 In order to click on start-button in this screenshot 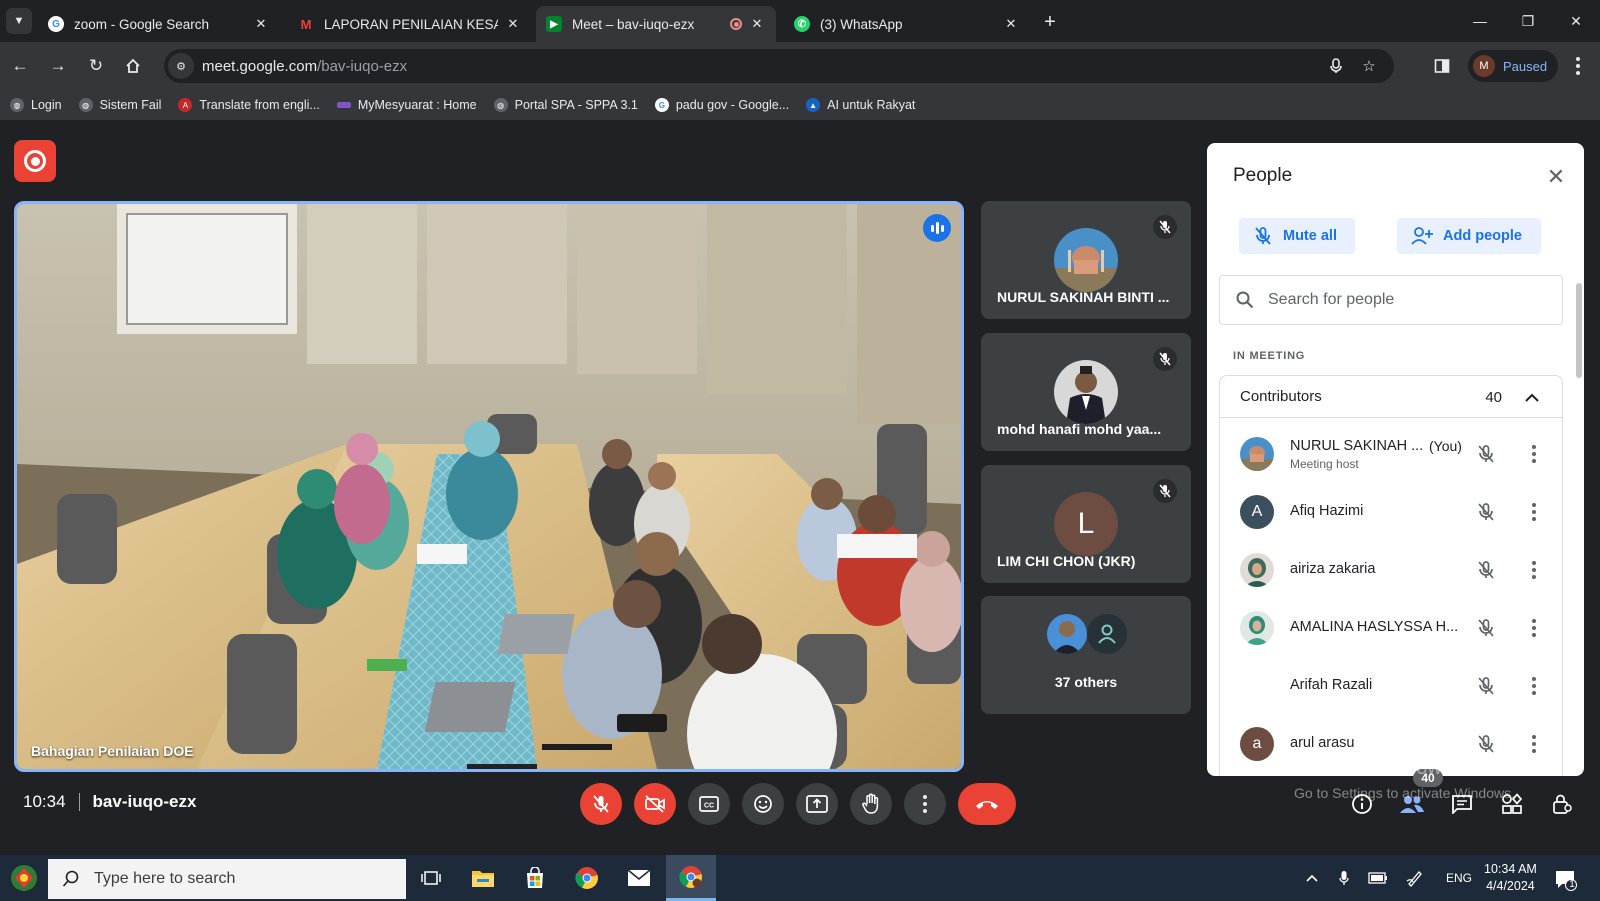, I will do `click(24, 878)`.